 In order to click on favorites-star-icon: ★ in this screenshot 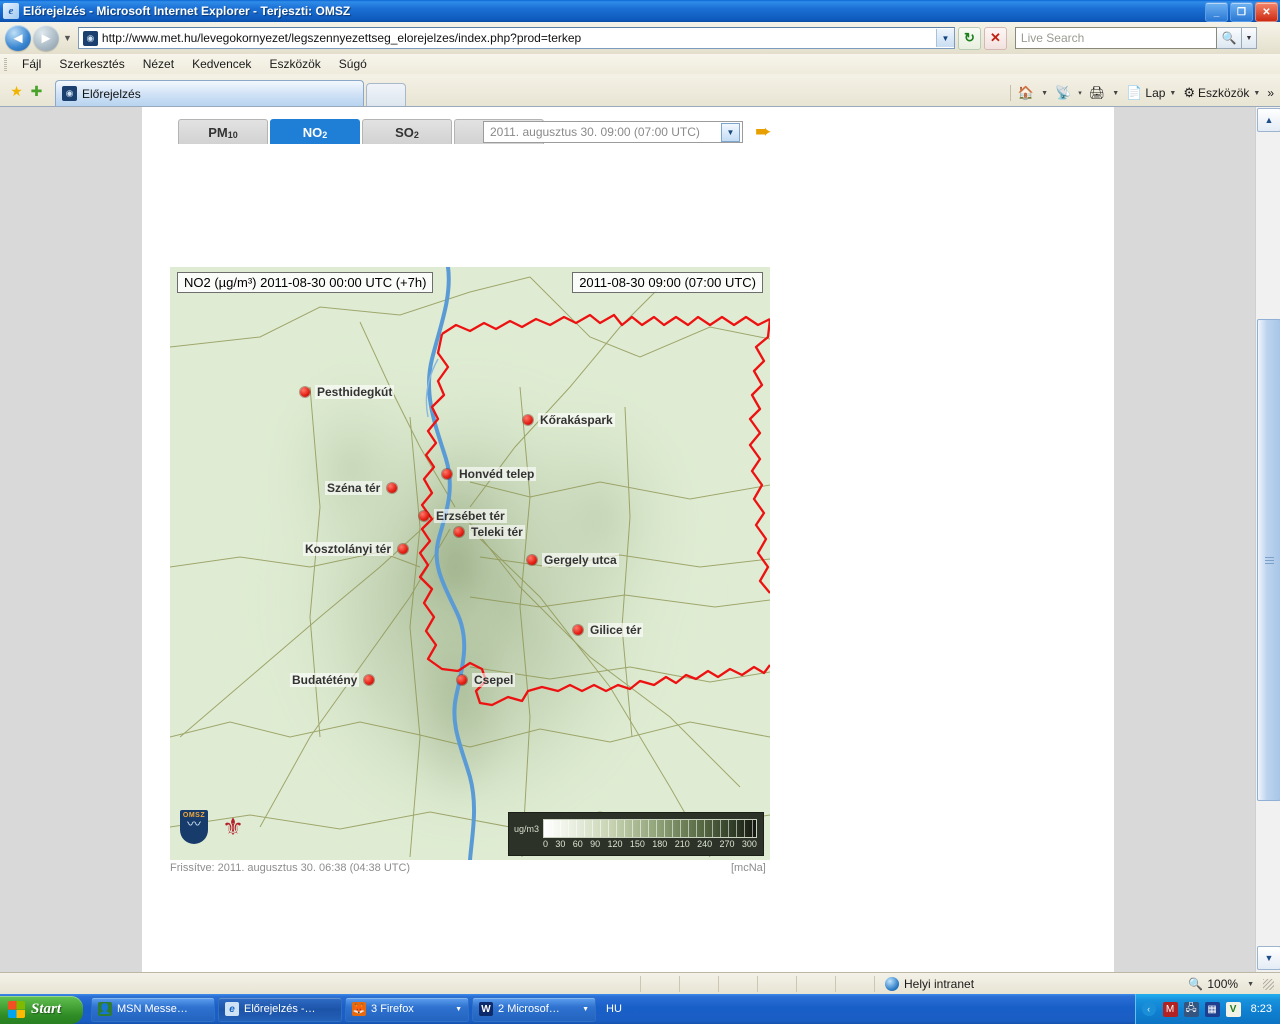, I will do `click(16, 91)`.